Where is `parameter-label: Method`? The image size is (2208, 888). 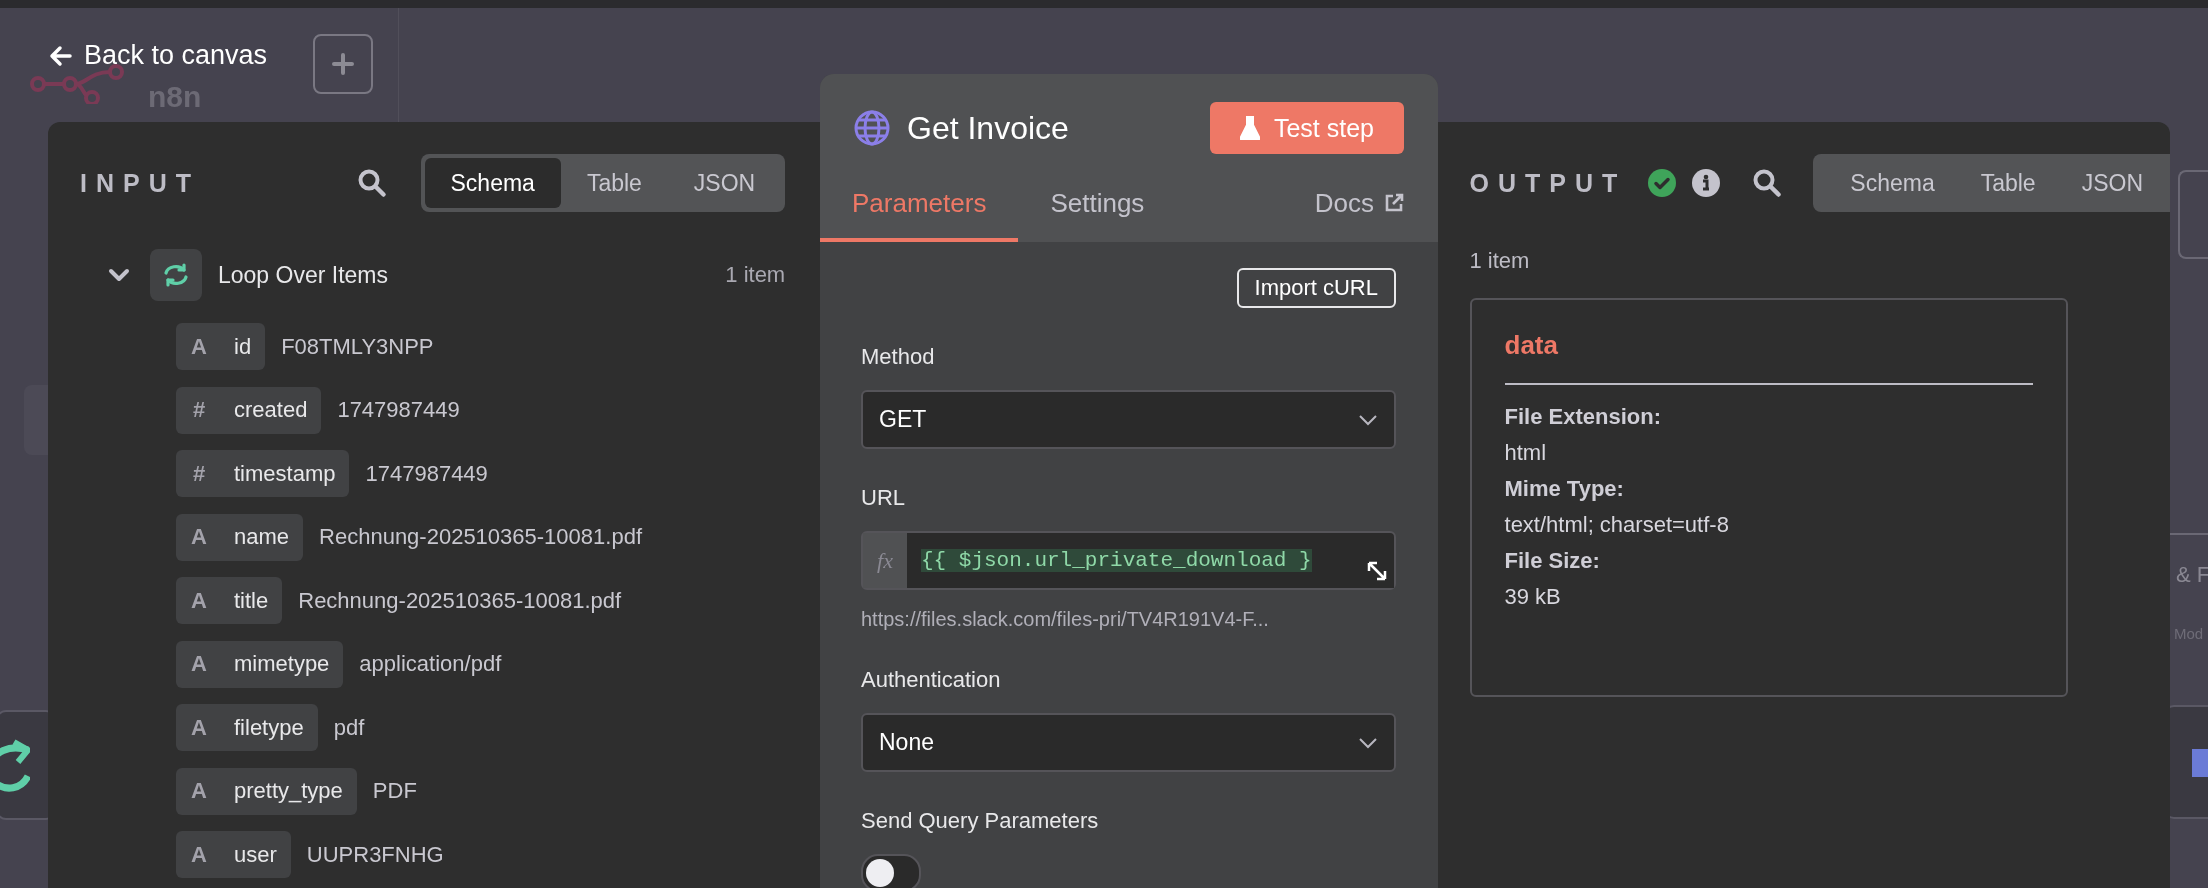 parameter-label: Method is located at coordinates (898, 357).